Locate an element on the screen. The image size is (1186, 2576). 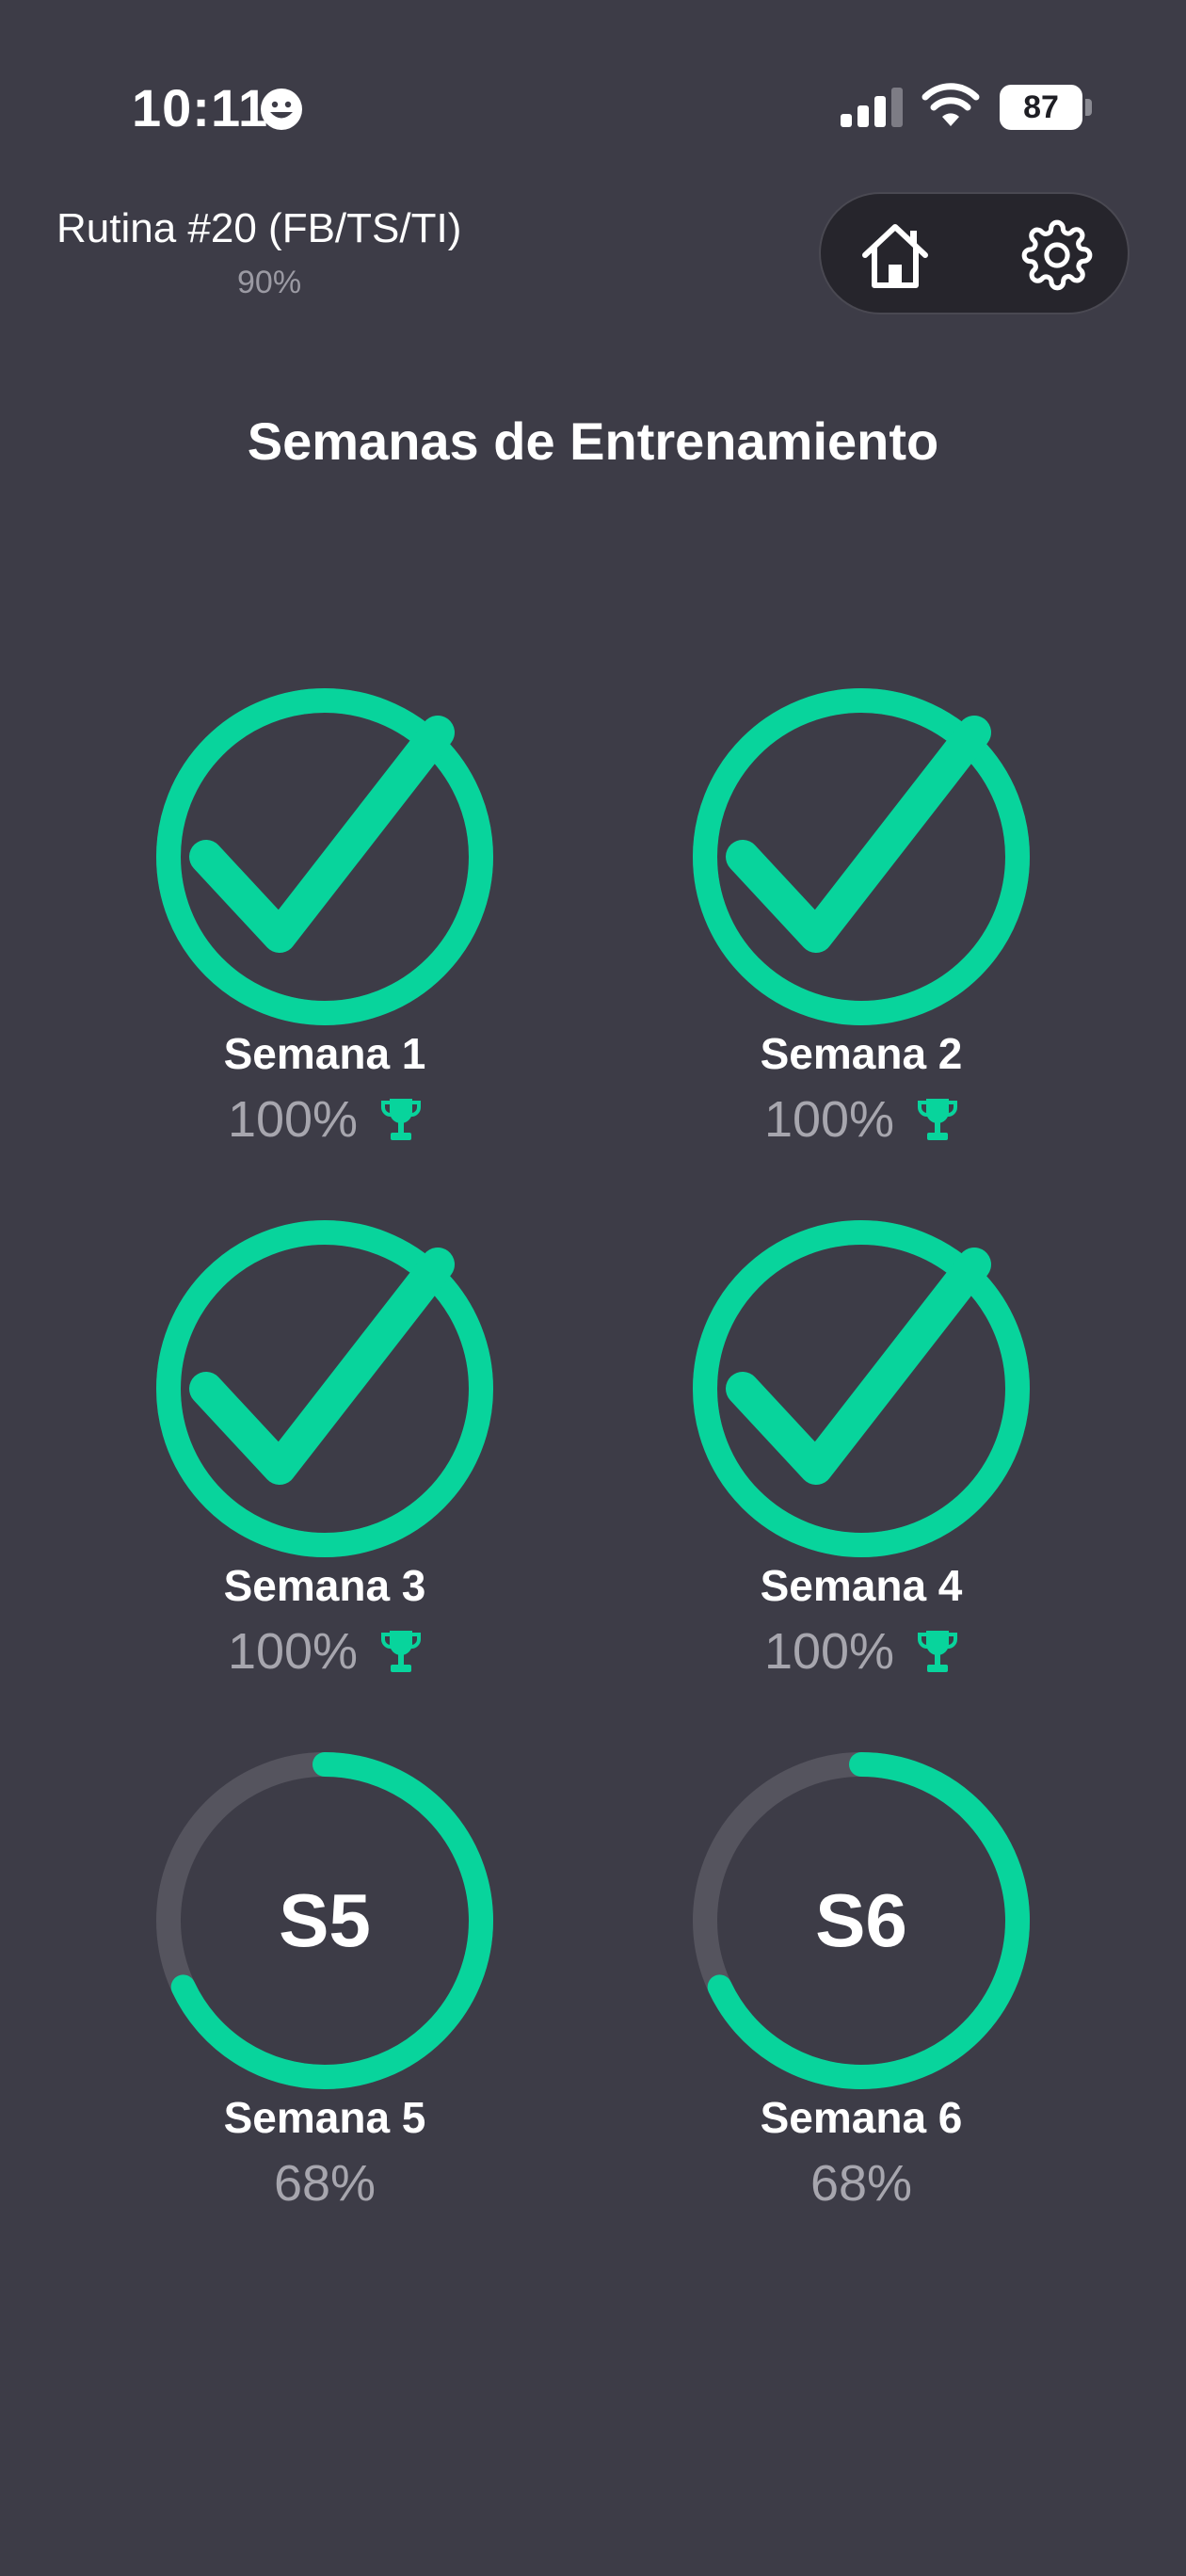
week-card: S6 Semana 6 68% is located at coordinates (861, 1996).